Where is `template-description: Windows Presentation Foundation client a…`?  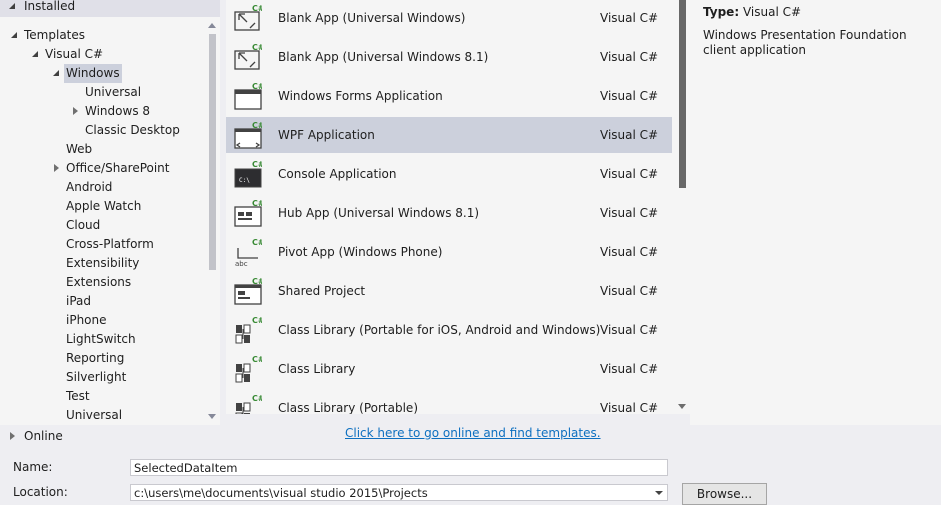 template-description: Windows Presentation Foundation client a… is located at coordinates (805, 42).